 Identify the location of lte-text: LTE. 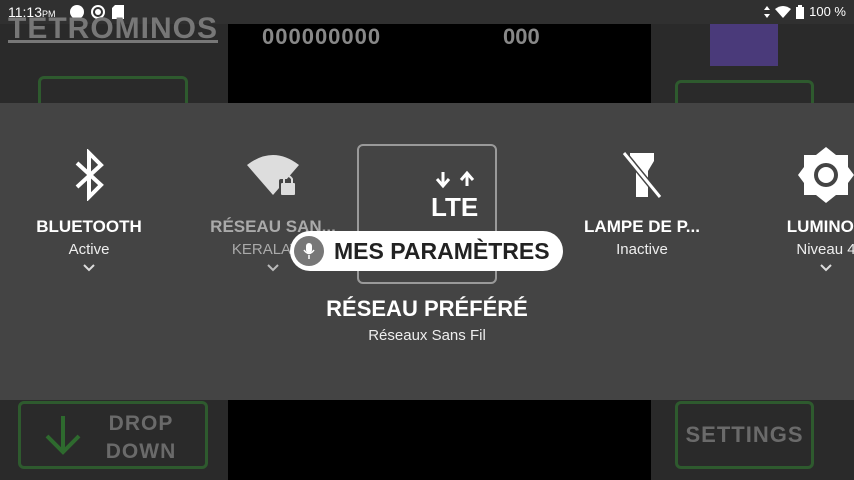
(454, 206).